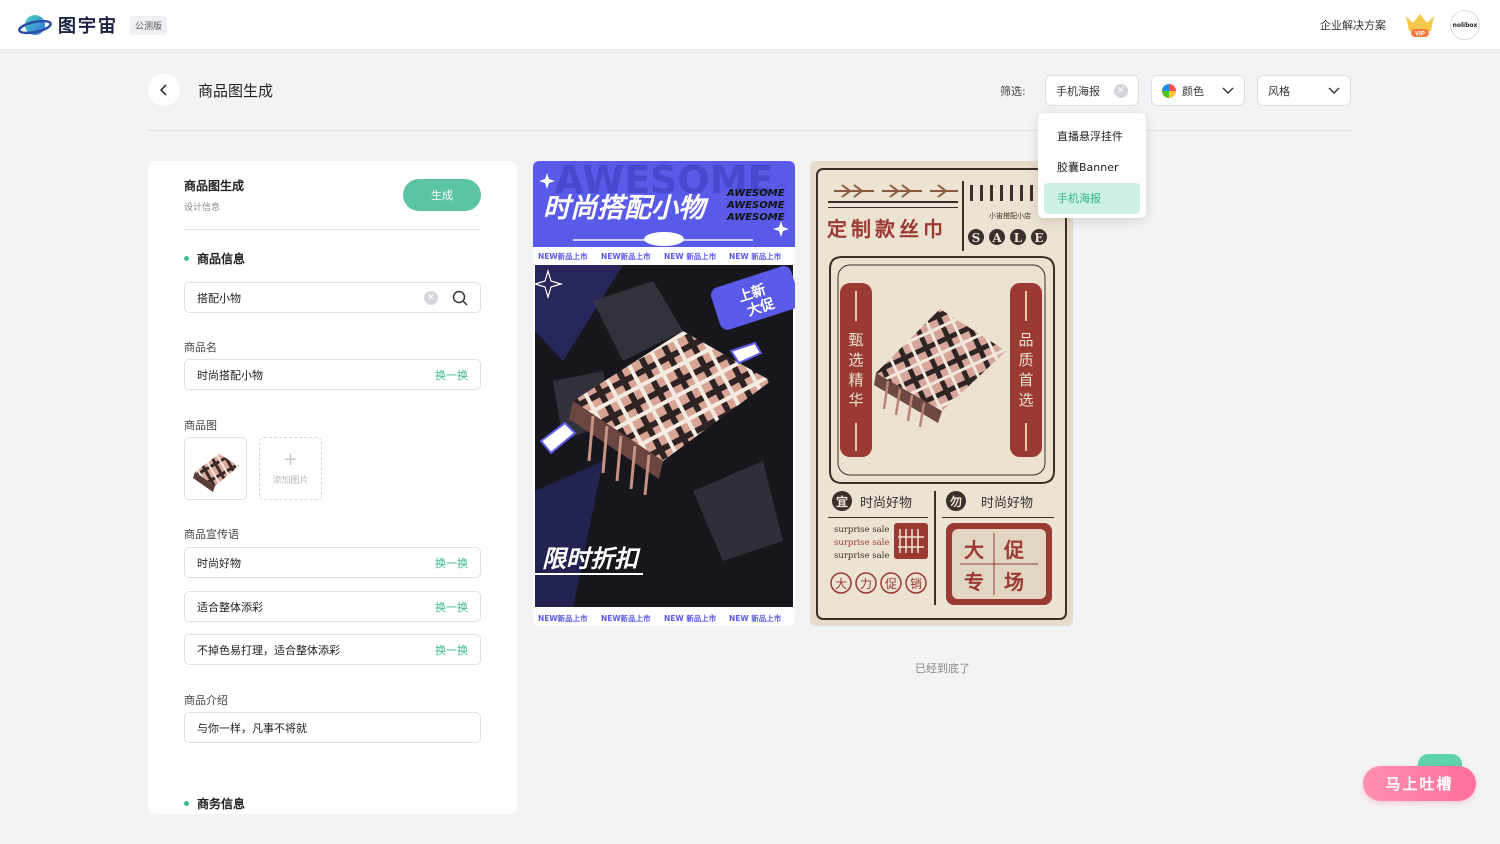 This screenshot has height=844, width=1500. What do you see at coordinates (841, 584) in the screenshot?
I see `svg-text: 大` at bounding box center [841, 584].